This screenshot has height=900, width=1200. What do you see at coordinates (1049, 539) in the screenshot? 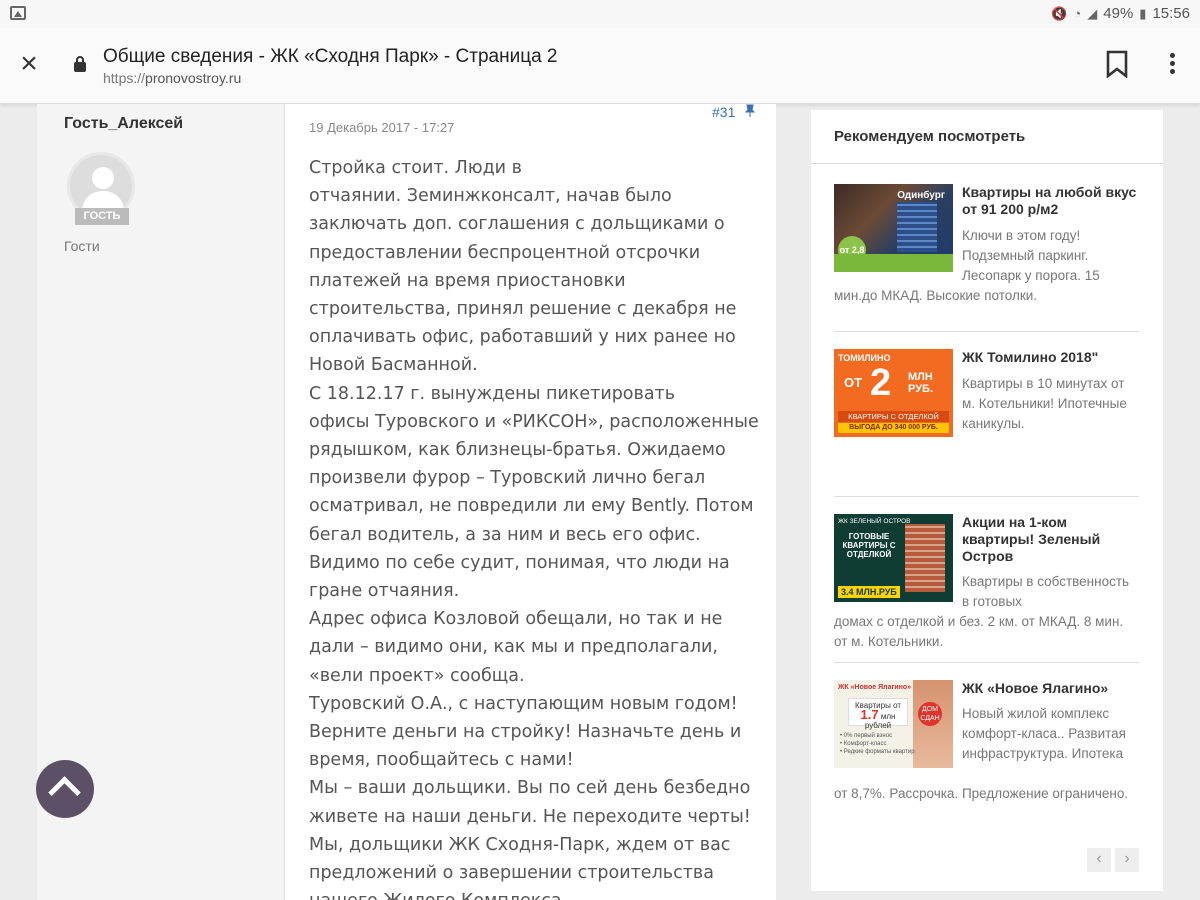
I see `recommendation-title: Акции на 1-ком квартиры! Зеленый Остров` at bounding box center [1049, 539].